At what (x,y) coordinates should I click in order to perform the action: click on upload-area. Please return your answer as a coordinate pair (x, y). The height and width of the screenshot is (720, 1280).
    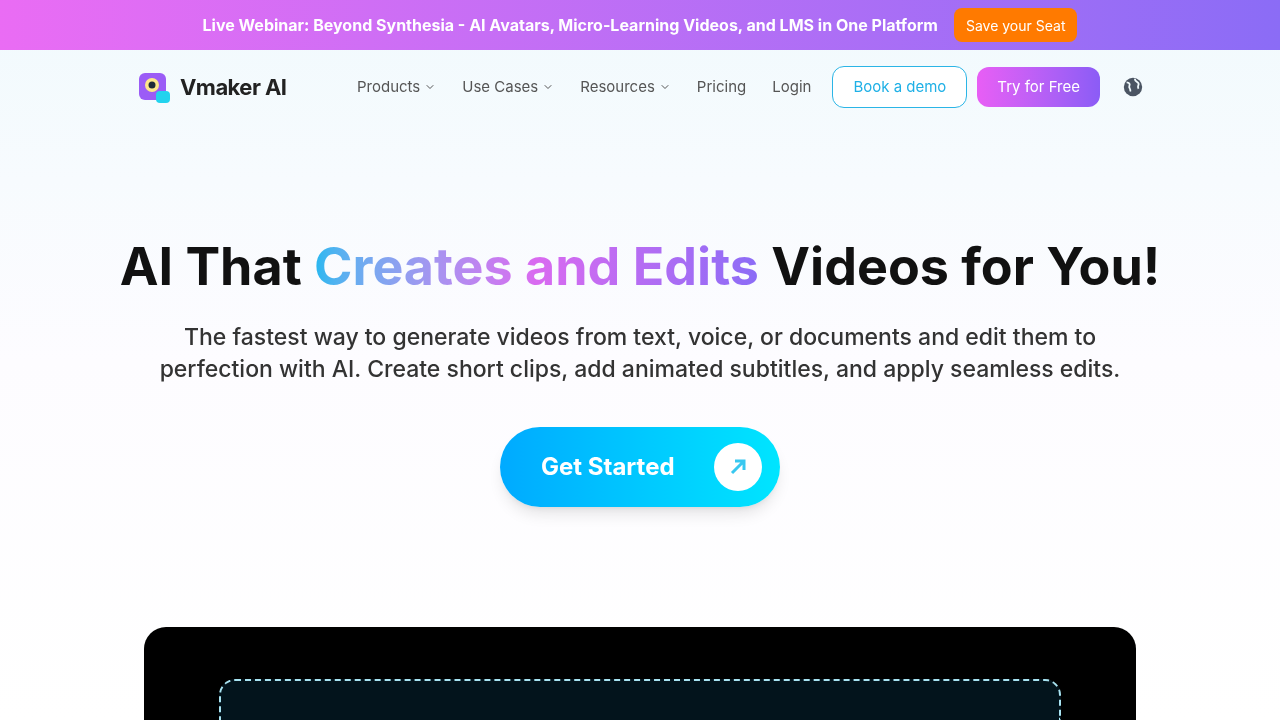
    Looking at the image, I should click on (640, 699).